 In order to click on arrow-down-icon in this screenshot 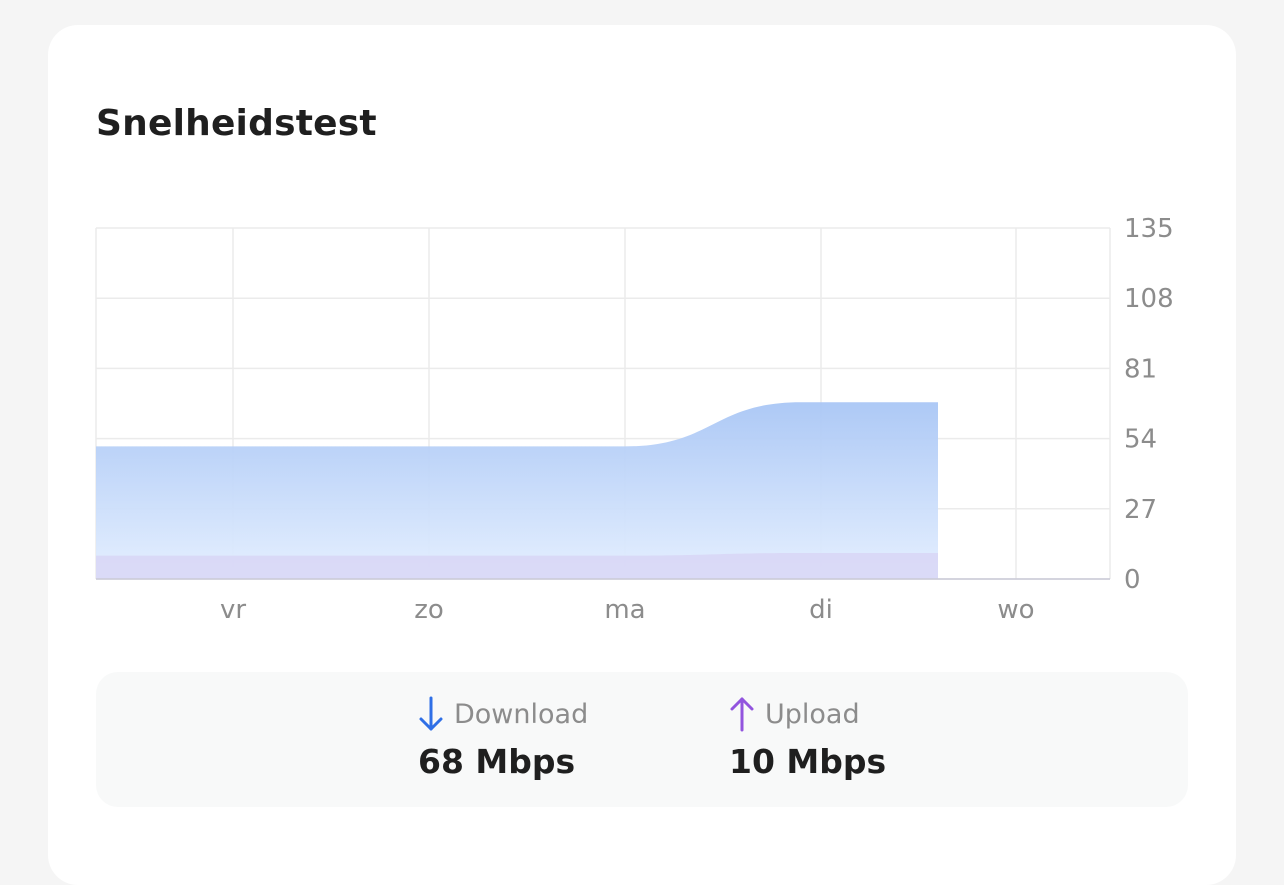, I will do `click(431, 714)`.